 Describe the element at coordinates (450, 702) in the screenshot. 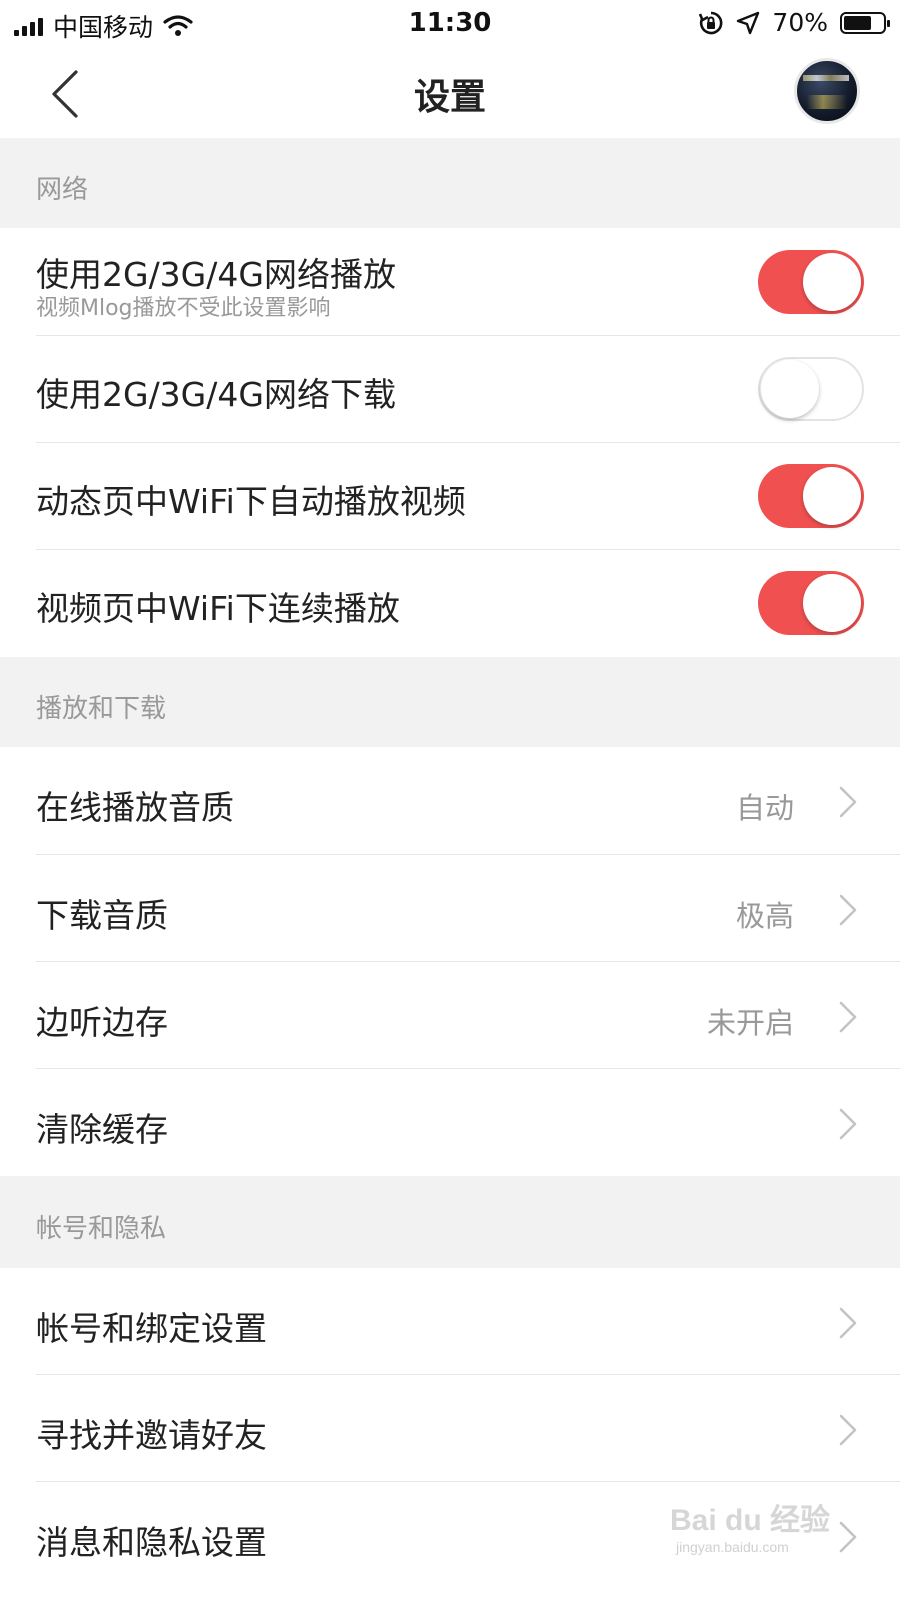

I see `section-header-playback: 播放和下载` at that location.